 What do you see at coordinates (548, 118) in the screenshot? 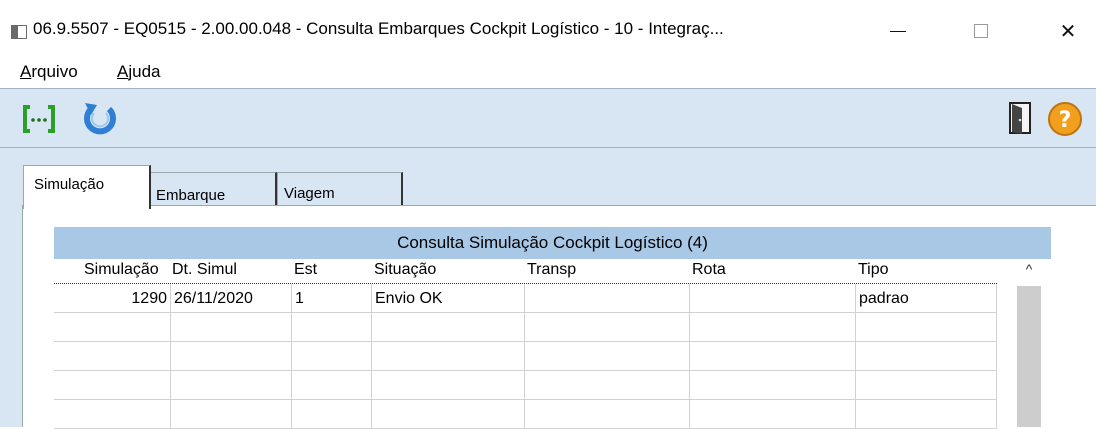
I see `toolbar: ?` at bounding box center [548, 118].